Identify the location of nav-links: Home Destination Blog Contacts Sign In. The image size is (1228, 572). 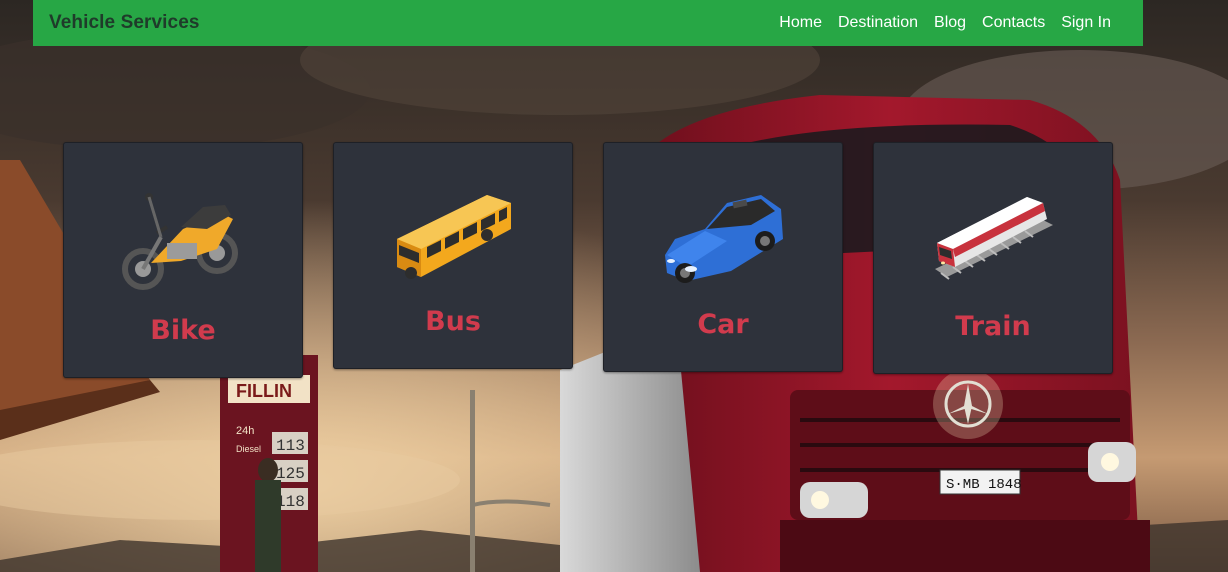
(945, 23).